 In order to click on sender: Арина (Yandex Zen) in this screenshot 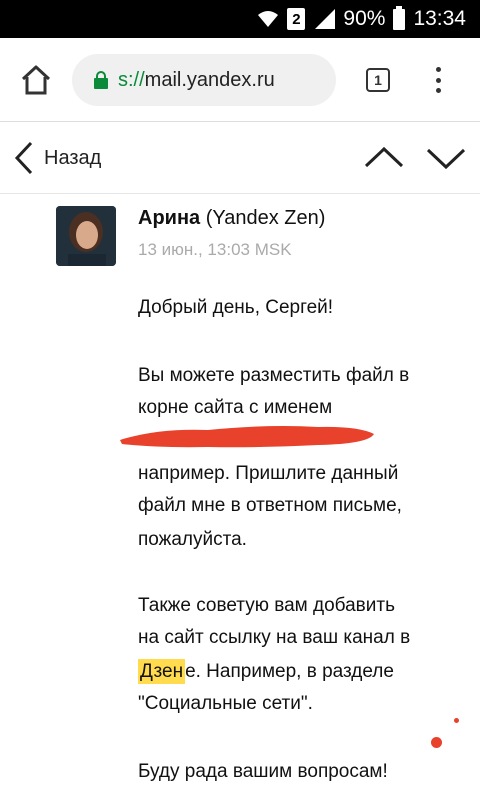, I will do `click(231, 218)`.